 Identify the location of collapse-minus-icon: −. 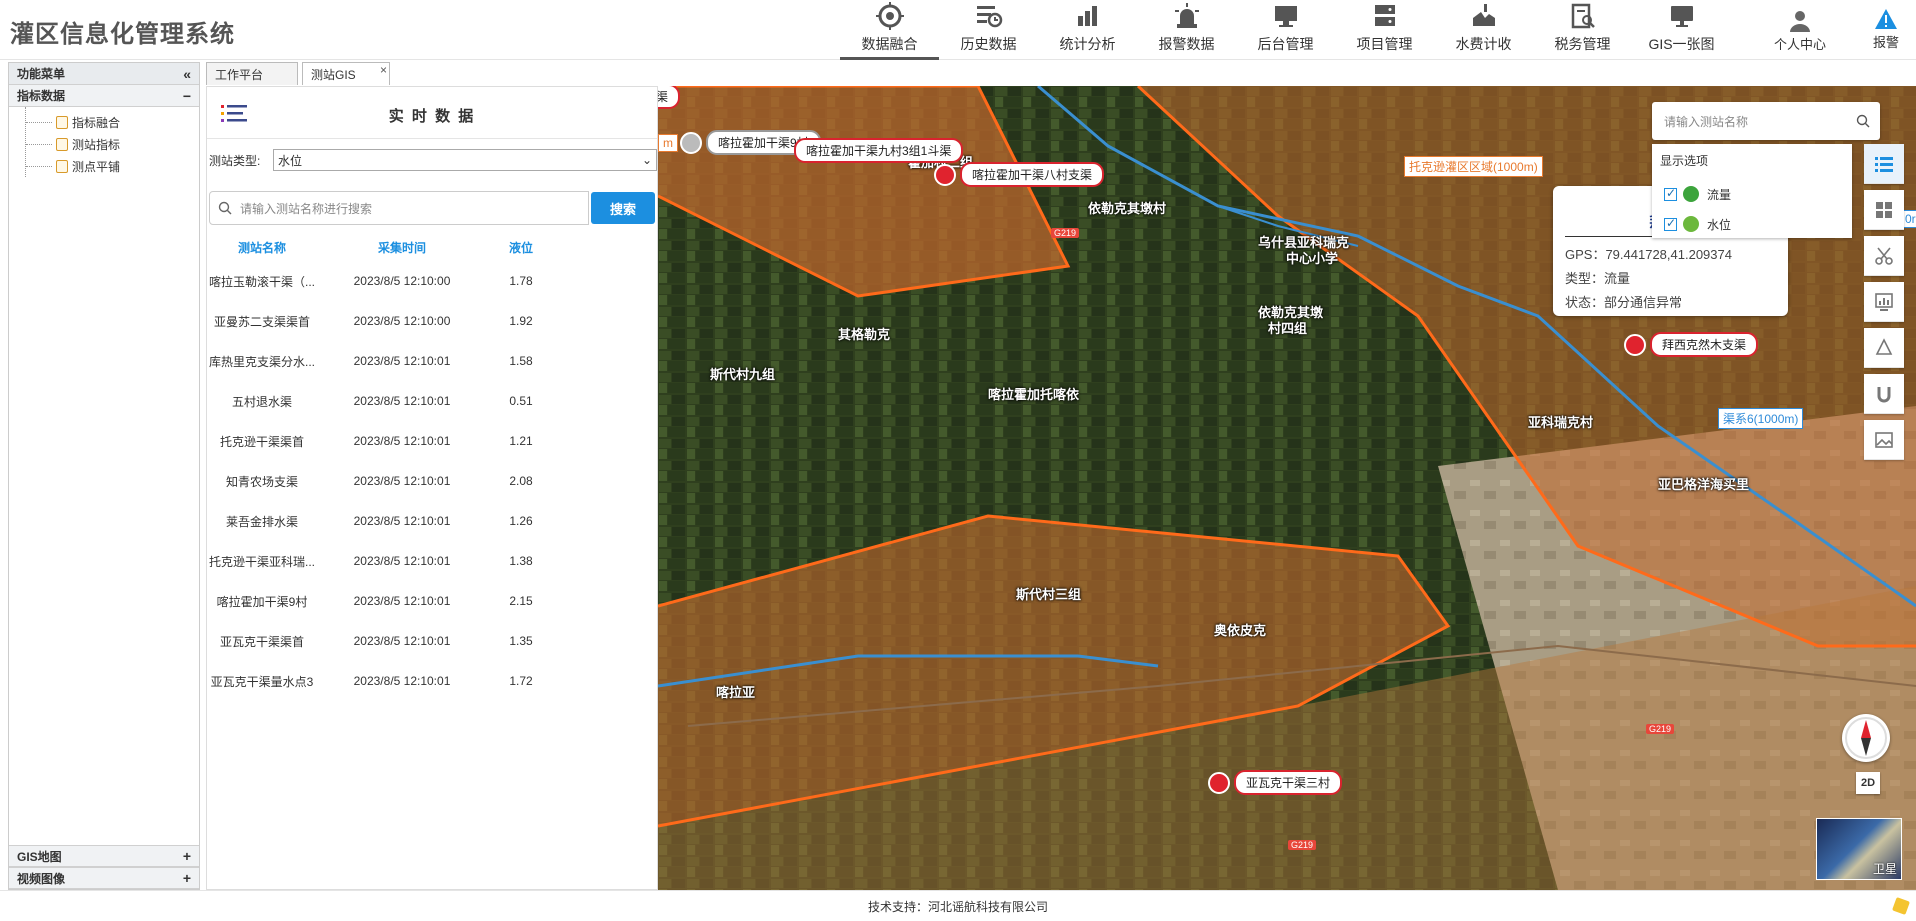
(187, 96).